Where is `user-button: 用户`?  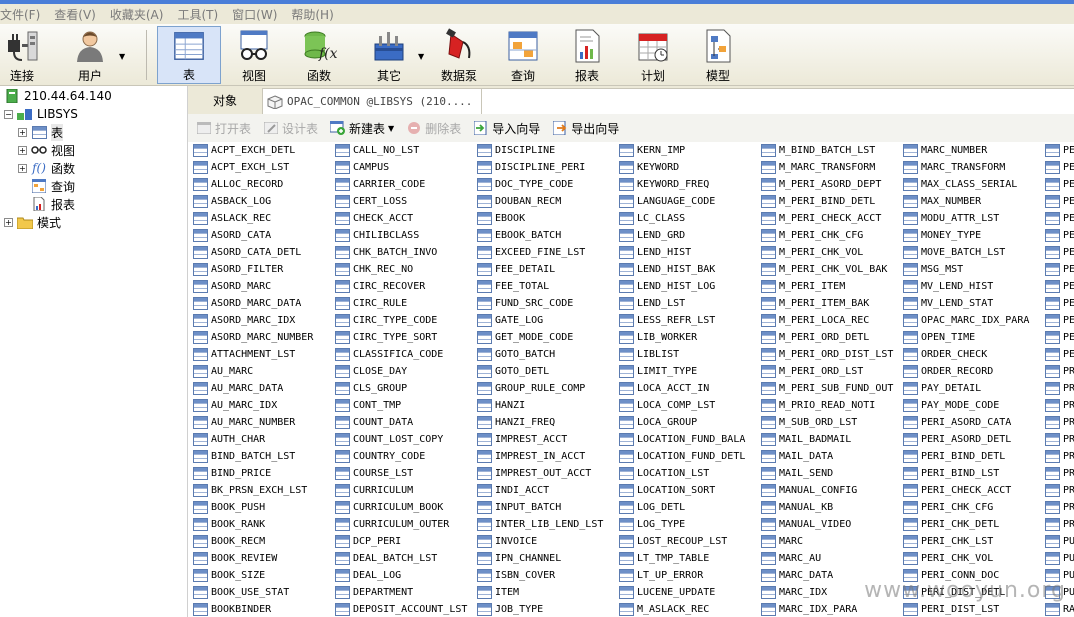 user-button: 用户 is located at coordinates (90, 55).